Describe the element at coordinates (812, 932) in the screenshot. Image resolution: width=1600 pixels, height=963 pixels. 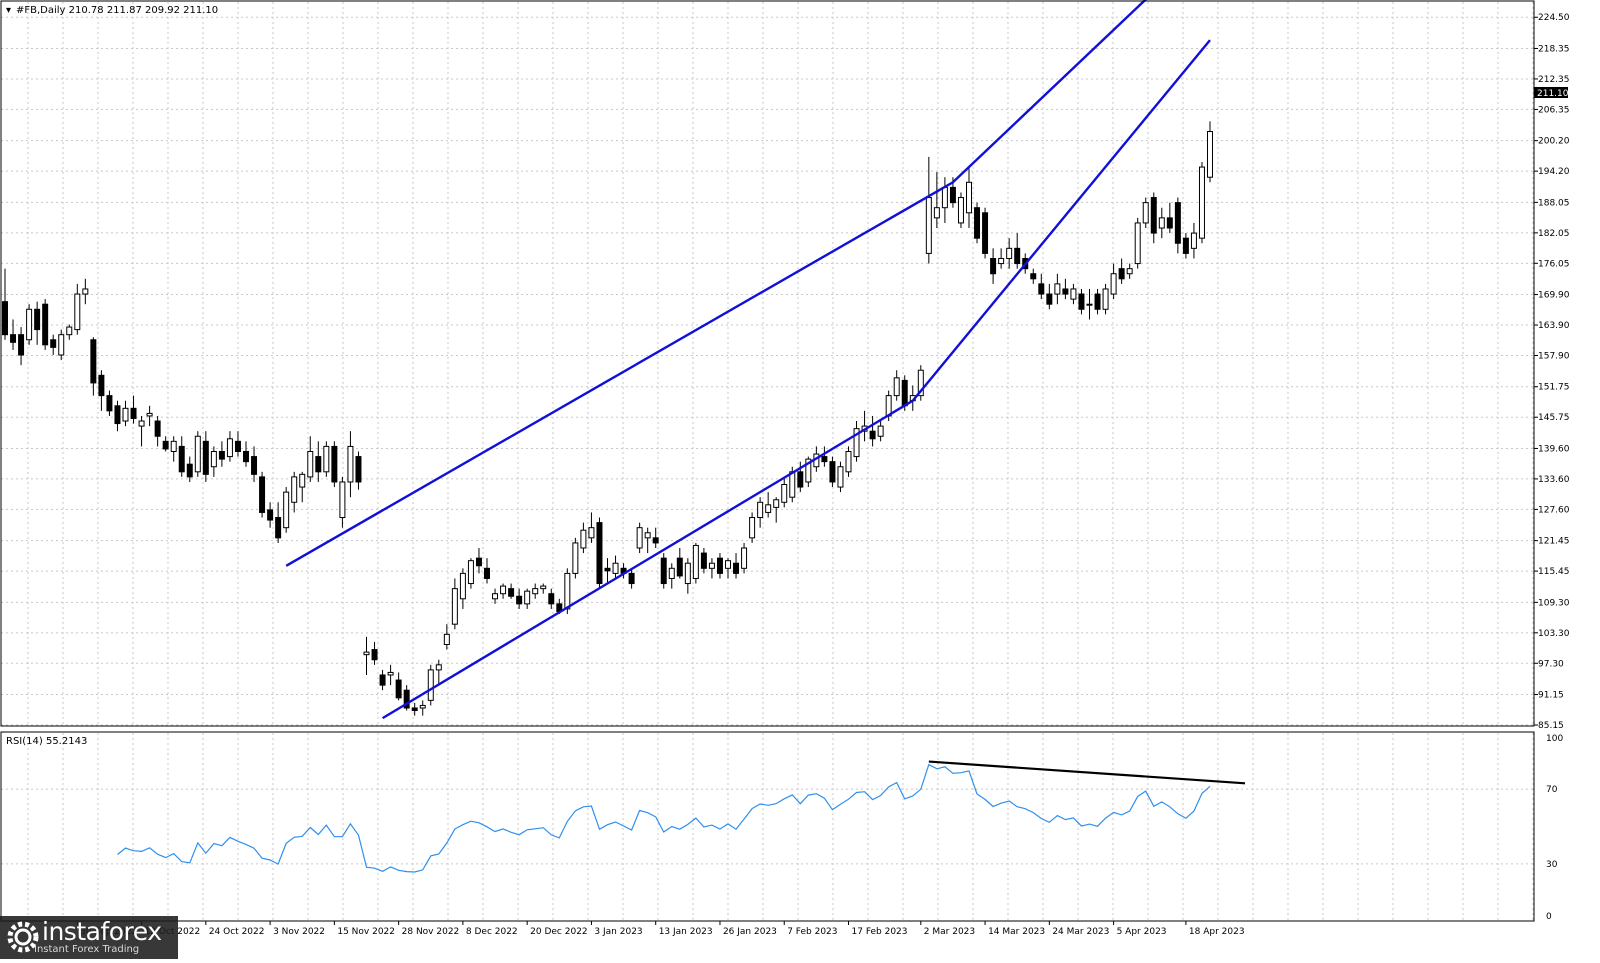
I see `date-tick-label: 7 Feb 2023` at that location.